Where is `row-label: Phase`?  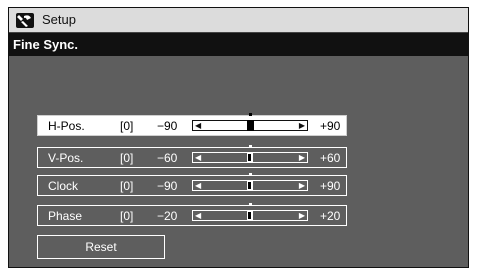
row-label: Phase is located at coordinates (65, 216).